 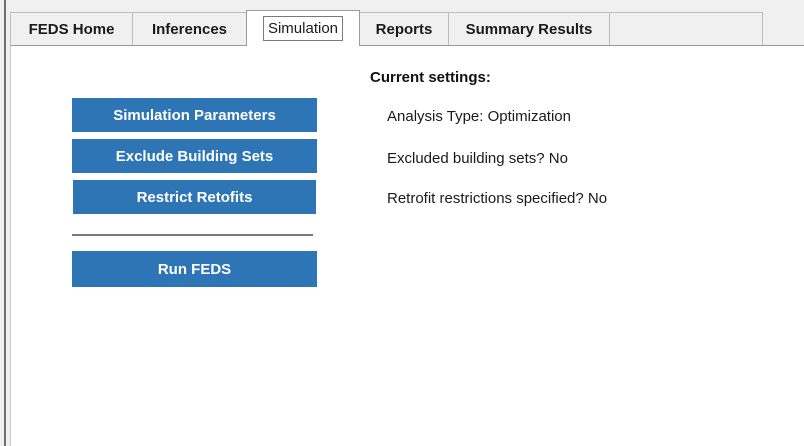 I want to click on tab-strip-filler, so click(x=686, y=29).